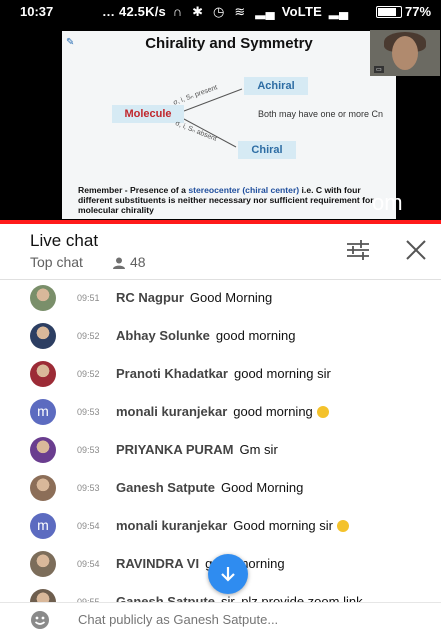  I want to click on message-line: RC Nagpur Good Morning, so click(194, 297).